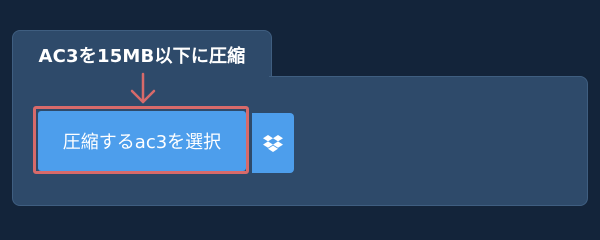 This screenshot has height=240, width=600. What do you see at coordinates (143, 88) in the screenshot?
I see `down-arrow-icon` at bounding box center [143, 88].